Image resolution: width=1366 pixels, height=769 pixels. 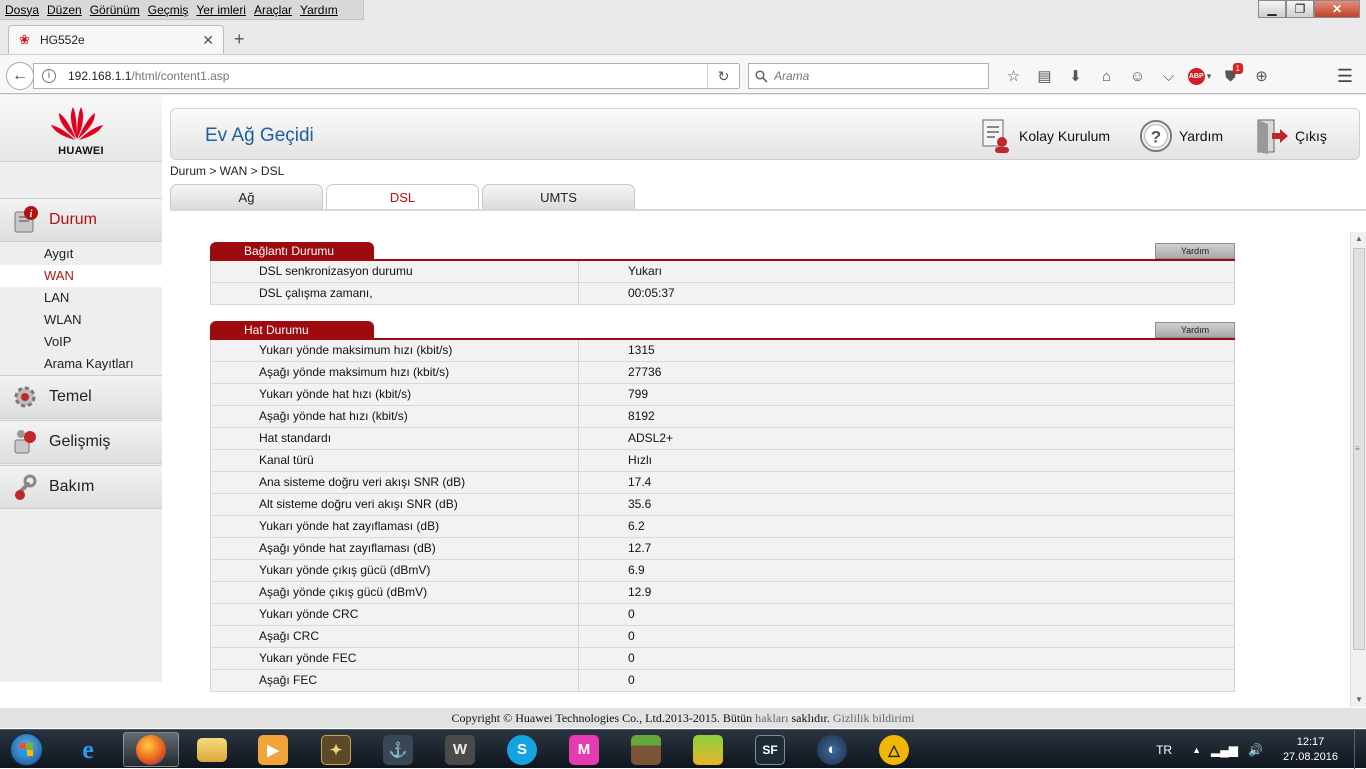 I want to click on minimize-button: ▁, so click(x=1272, y=9).